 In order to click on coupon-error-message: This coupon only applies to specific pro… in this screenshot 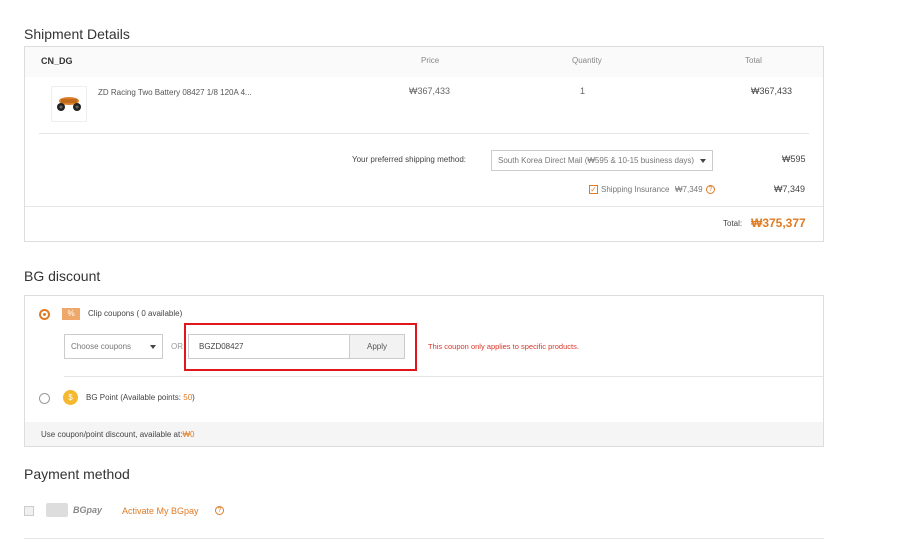, I will do `click(503, 346)`.